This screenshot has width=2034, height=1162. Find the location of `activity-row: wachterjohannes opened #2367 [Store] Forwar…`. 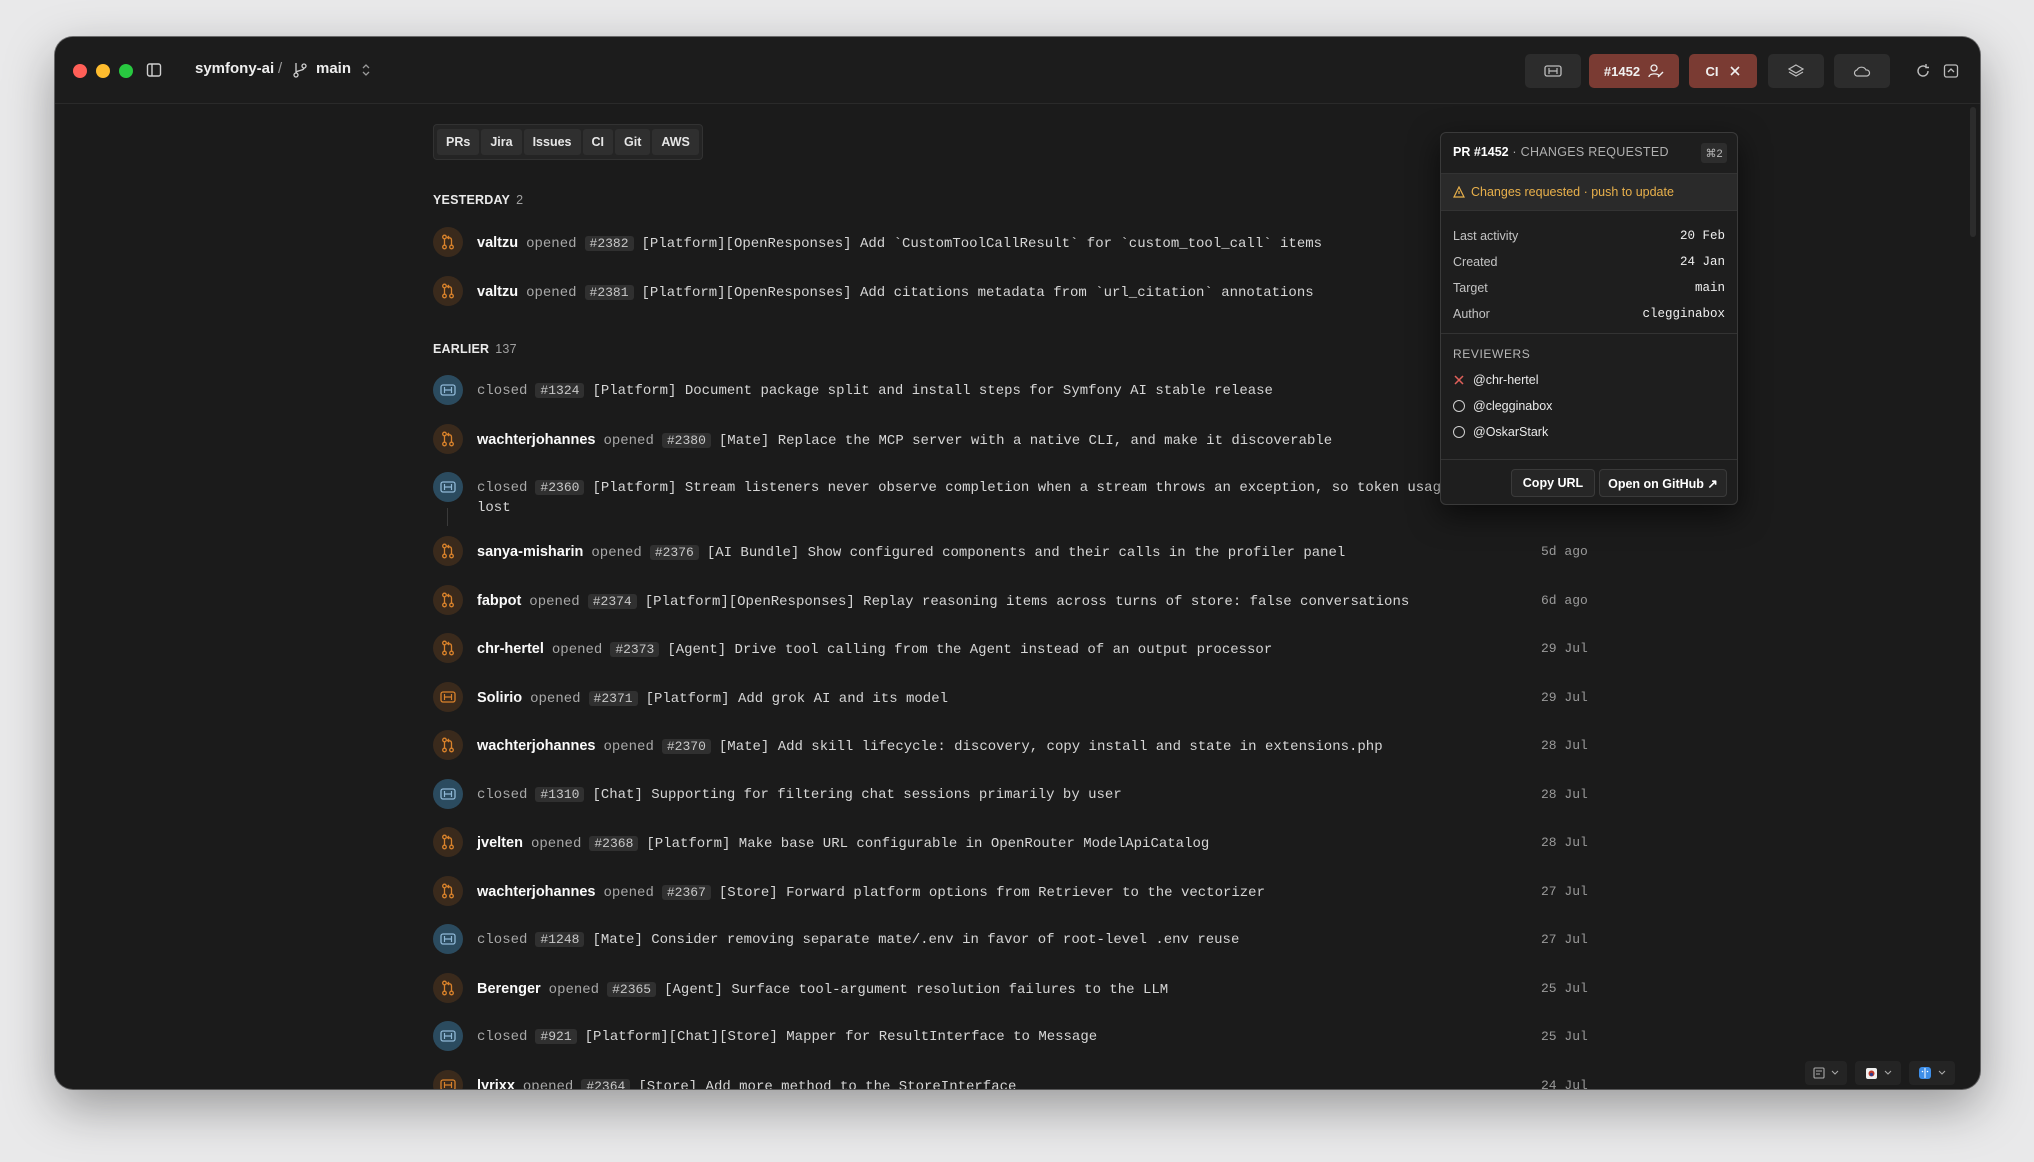

activity-row: wachterjohannes opened #2367 [Store] Forwar… is located at coordinates (1011, 894).